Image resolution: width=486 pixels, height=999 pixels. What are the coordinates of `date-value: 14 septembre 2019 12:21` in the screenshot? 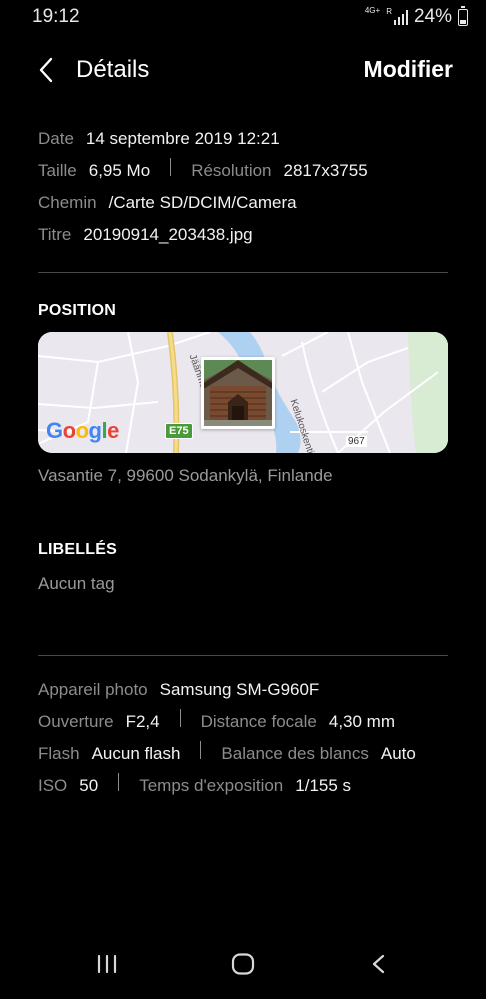 It's located at (182, 138).